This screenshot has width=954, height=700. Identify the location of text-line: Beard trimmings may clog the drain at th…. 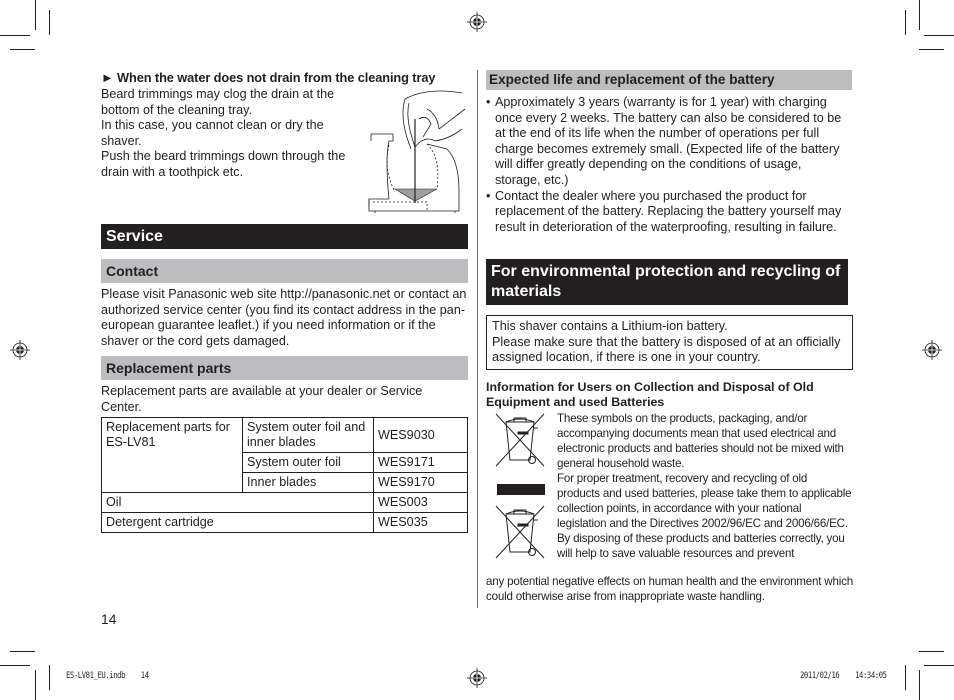
(218, 94).